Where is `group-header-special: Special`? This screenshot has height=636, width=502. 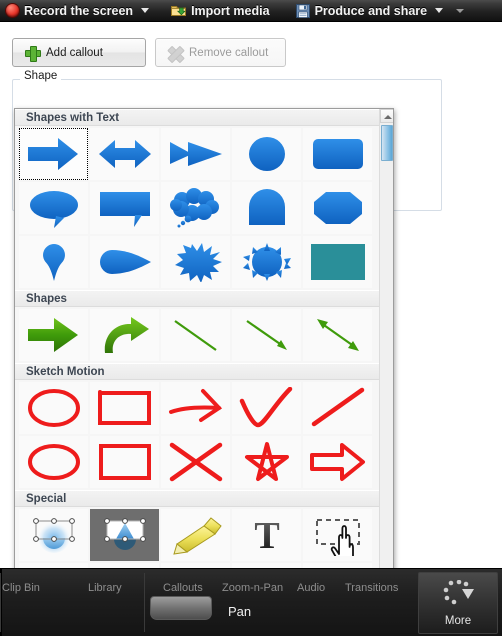 group-header-special: Special is located at coordinates (198, 498).